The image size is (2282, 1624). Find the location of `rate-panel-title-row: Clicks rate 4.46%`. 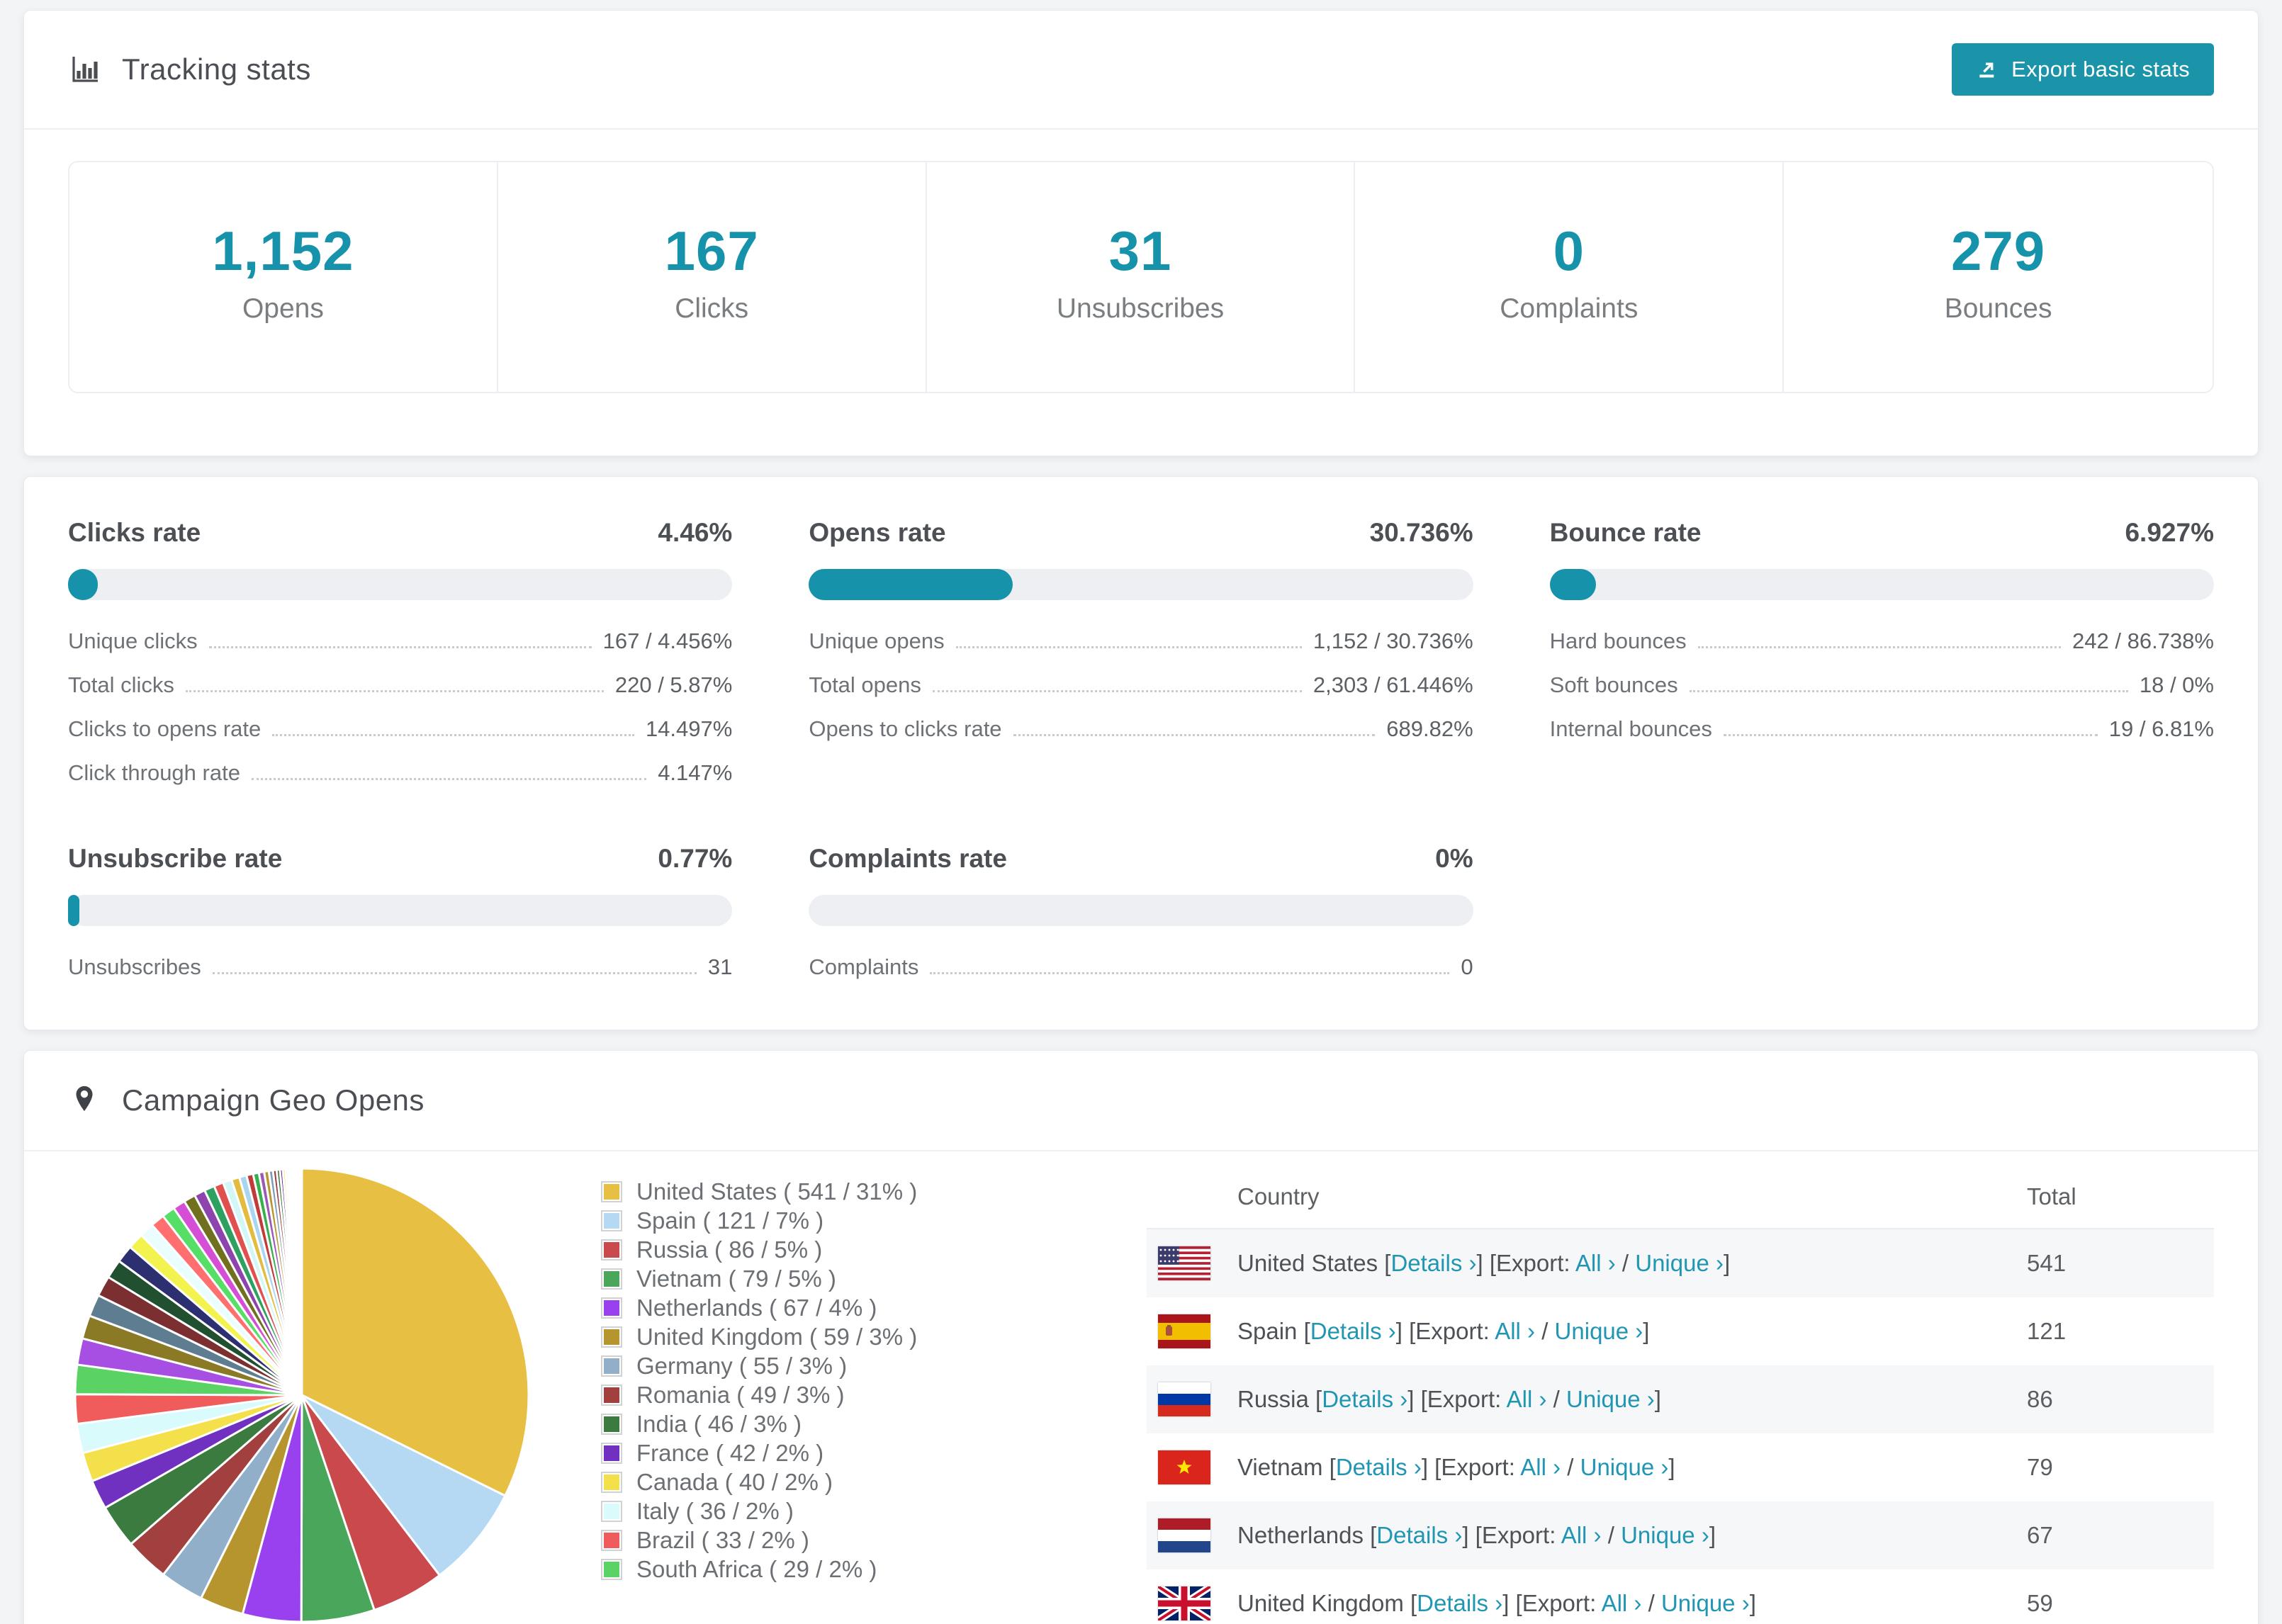

rate-panel-title-row: Clicks rate 4.46% is located at coordinates (400, 533).